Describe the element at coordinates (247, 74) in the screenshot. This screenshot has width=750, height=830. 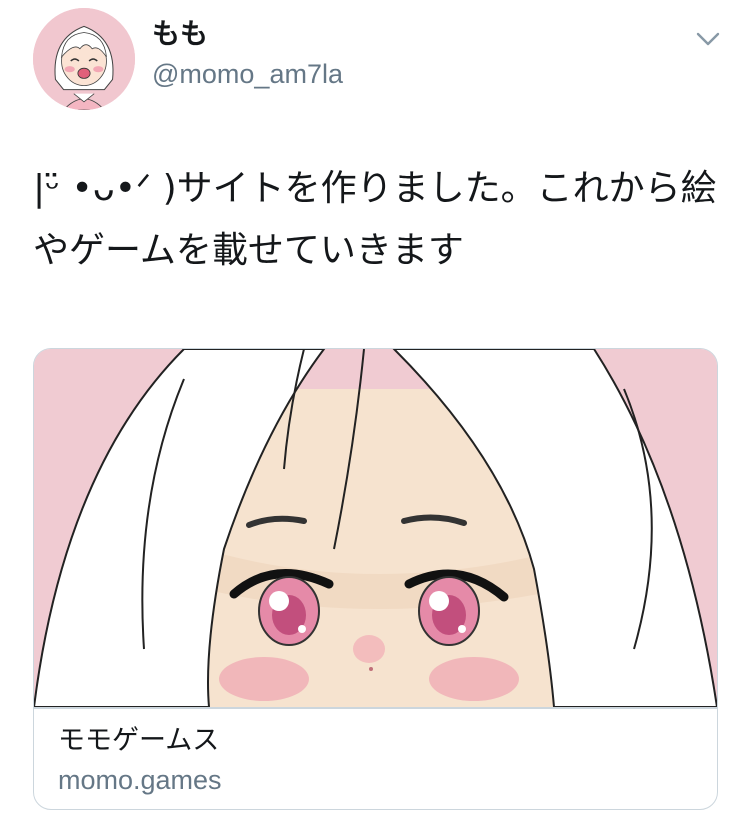
I see `author-handle: @momo_am7la` at that location.